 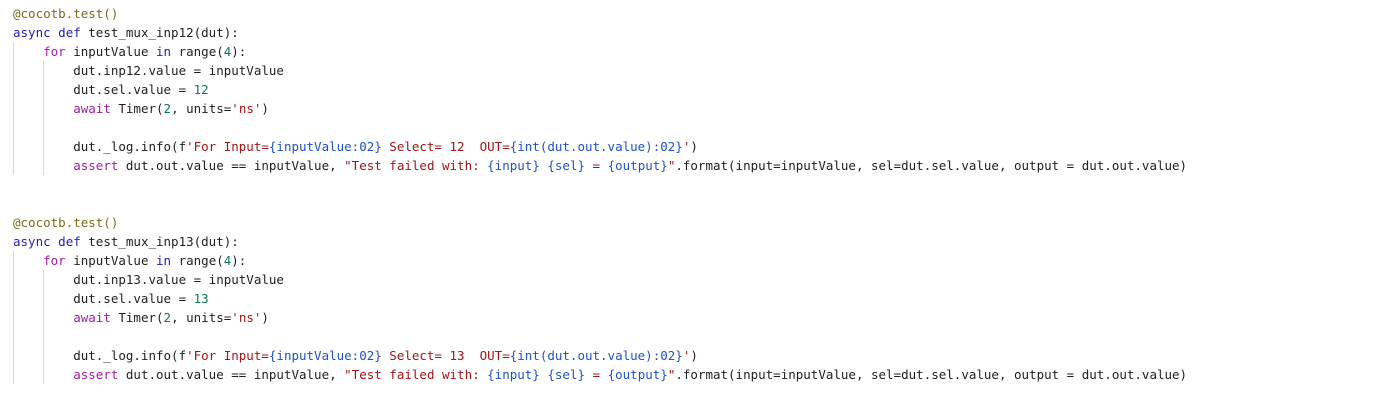 What do you see at coordinates (600, 32) in the screenshot?
I see `code-line: async def test_mux_inp12(dut):` at bounding box center [600, 32].